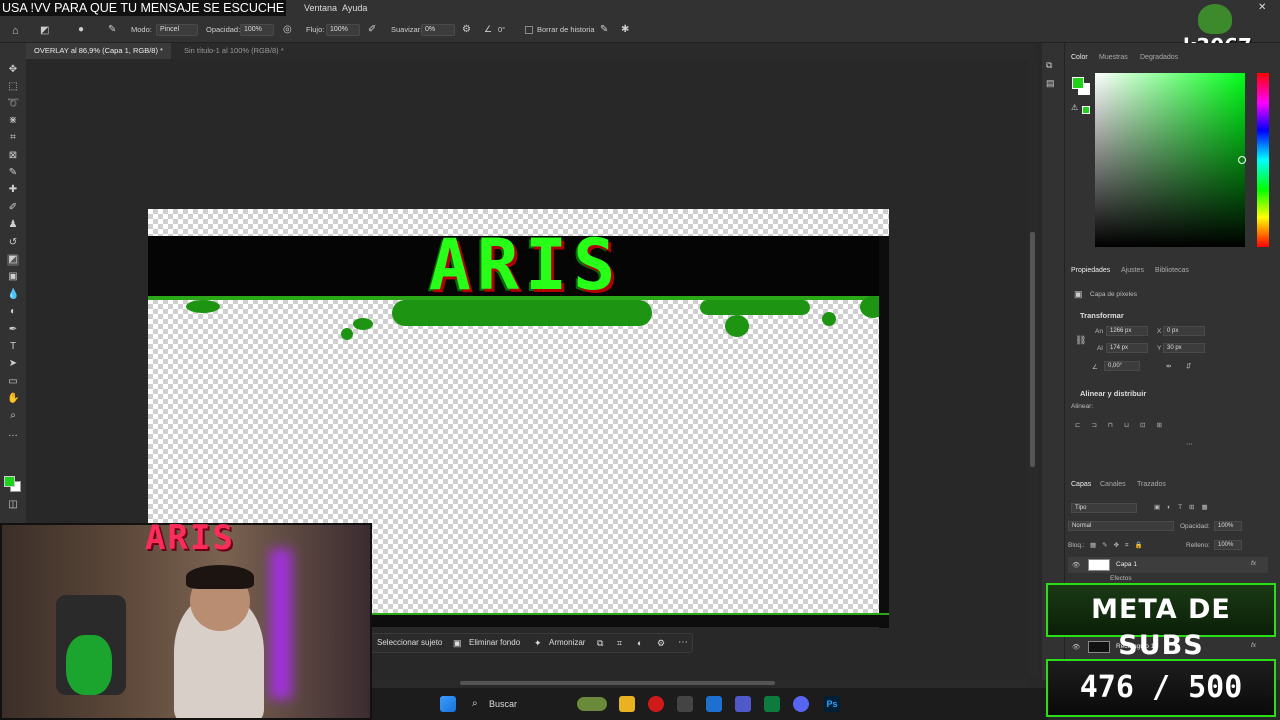 The width and height of the screenshot is (1280, 720). I want to click on width-field: 1266 px, so click(1127, 331).